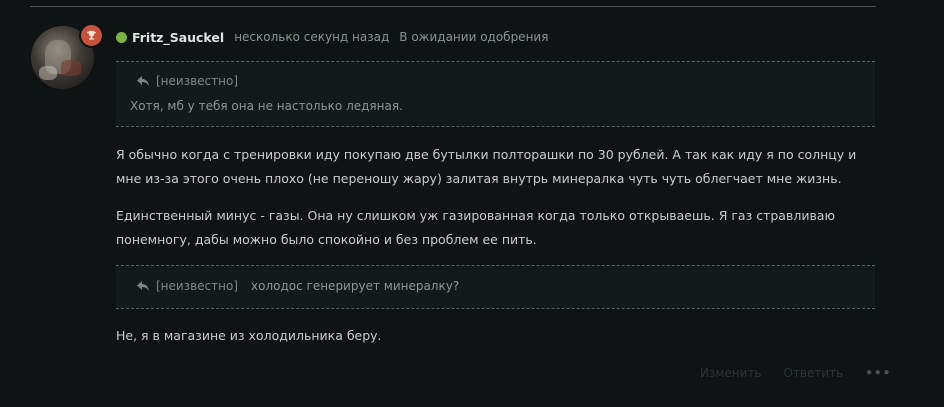  Describe the element at coordinates (249, 335) in the screenshot. I see `post-paragraph: Не, я в магазине из холодильника беру.` at that location.